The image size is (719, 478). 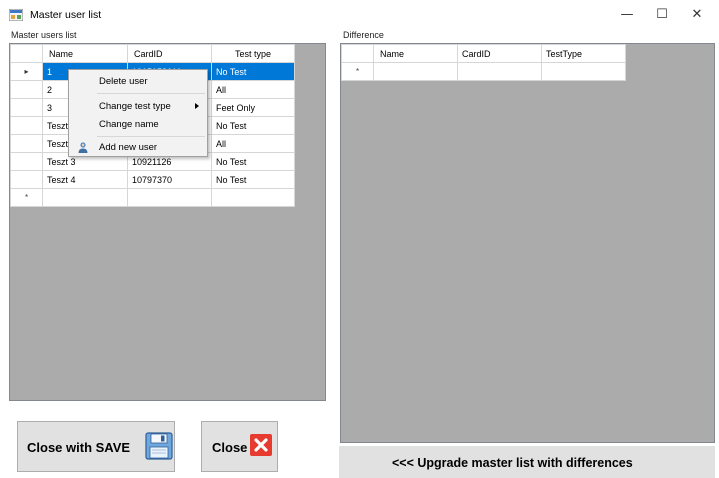 I want to click on difference-table: Name CardID TestType *, so click(x=483, y=62).